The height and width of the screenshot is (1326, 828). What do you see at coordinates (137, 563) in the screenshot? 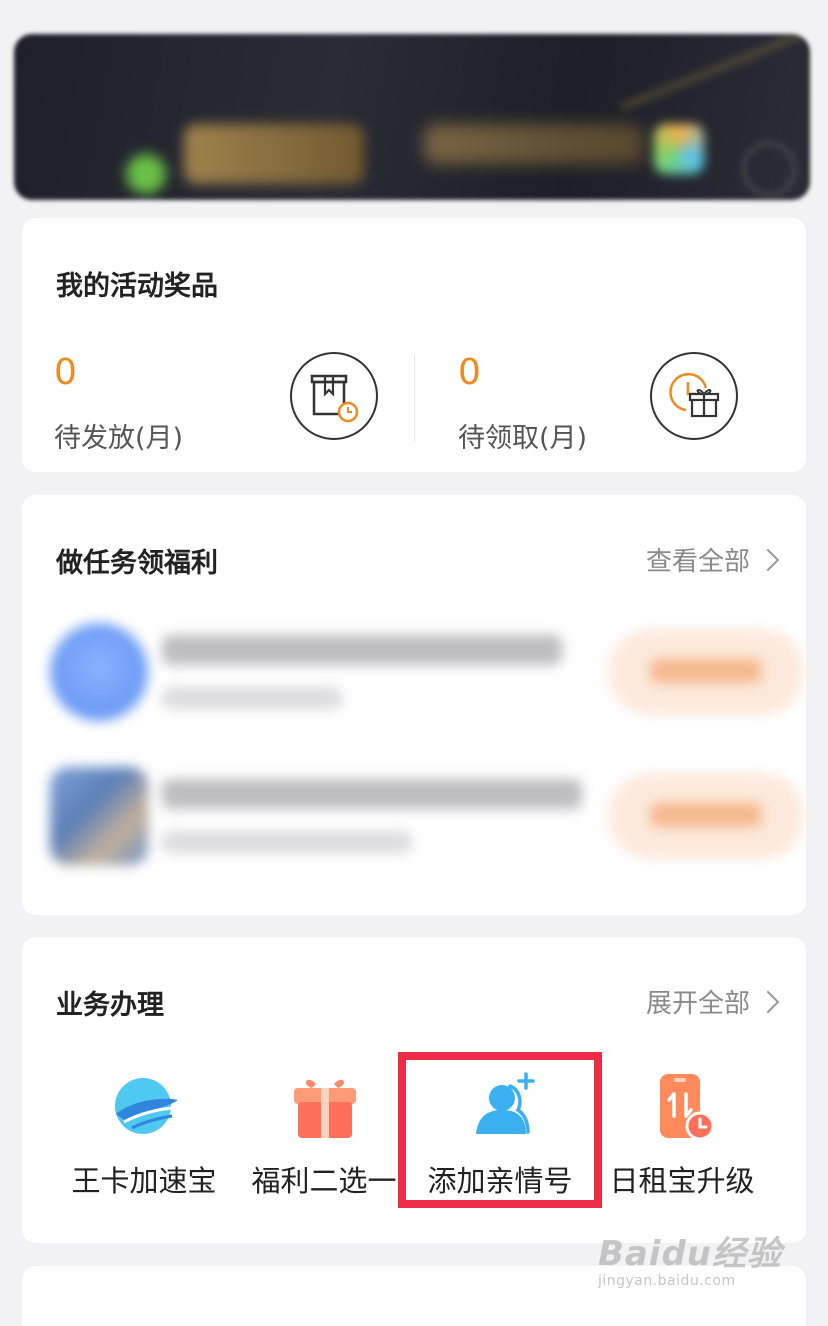
I see `tasks-title: 做任务领福利` at bounding box center [137, 563].